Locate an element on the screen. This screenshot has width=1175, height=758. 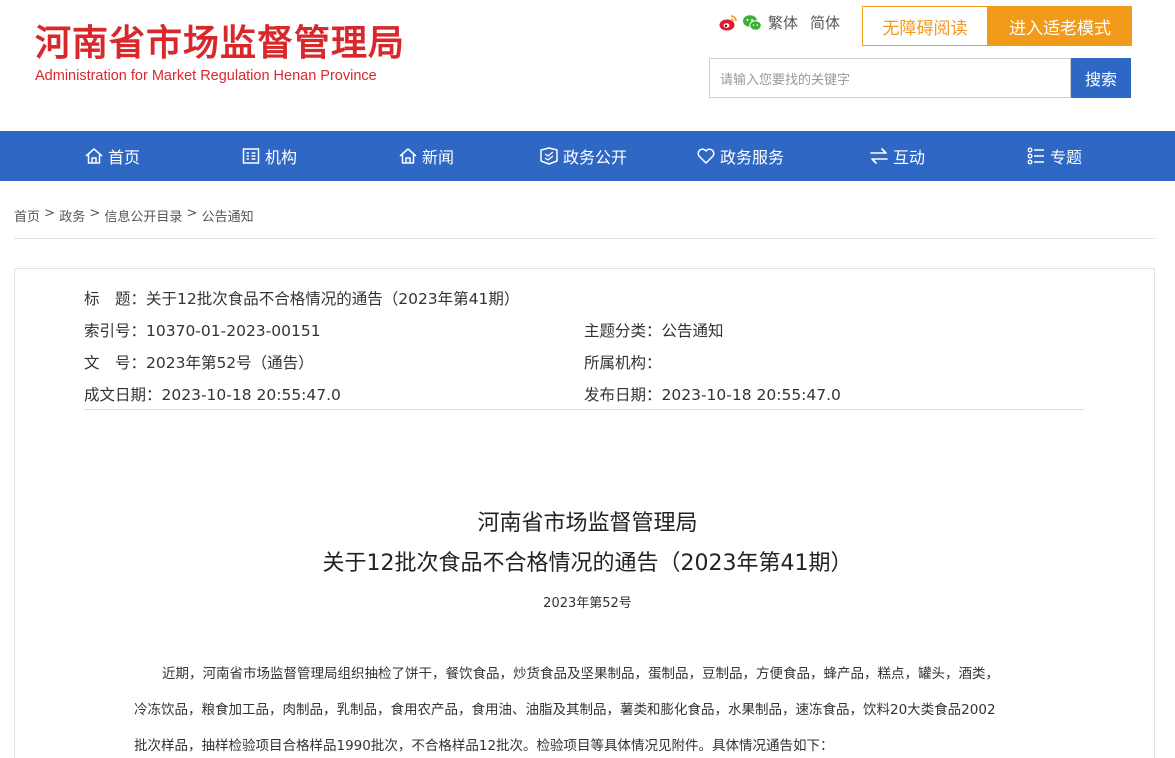
service-heart-icon is located at coordinates (706, 156).